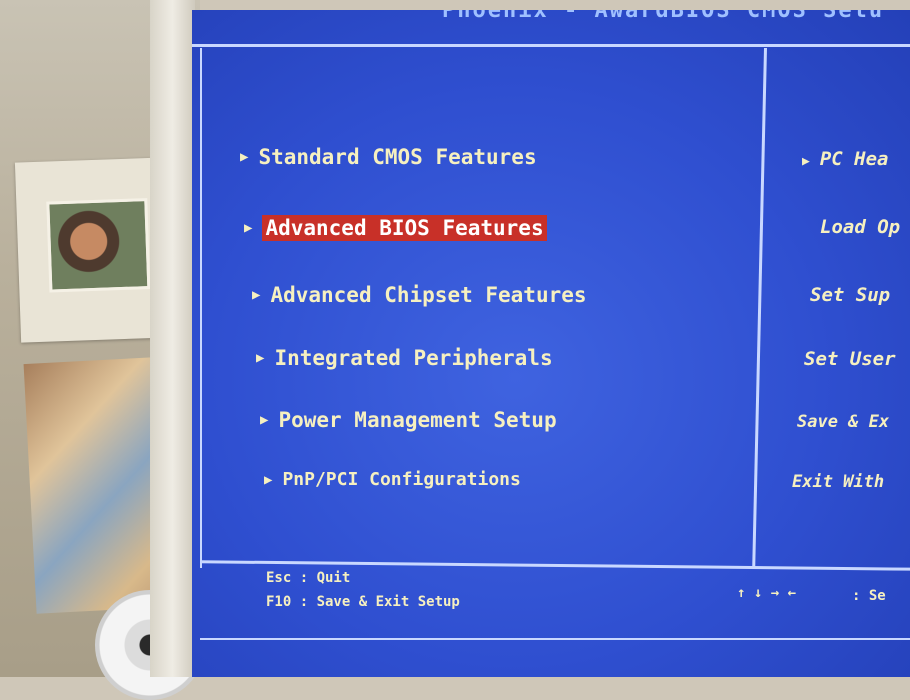 The width and height of the screenshot is (910, 700). Describe the element at coordinates (850, 359) in the screenshot. I see `menu-item-set-user: Set User` at that location.